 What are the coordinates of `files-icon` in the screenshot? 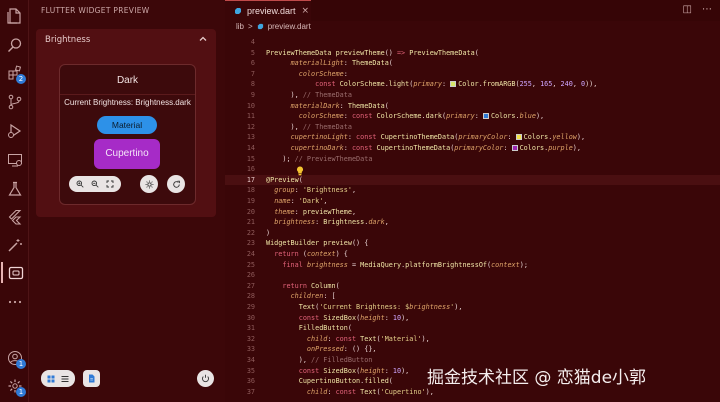 It's located at (14, 15).